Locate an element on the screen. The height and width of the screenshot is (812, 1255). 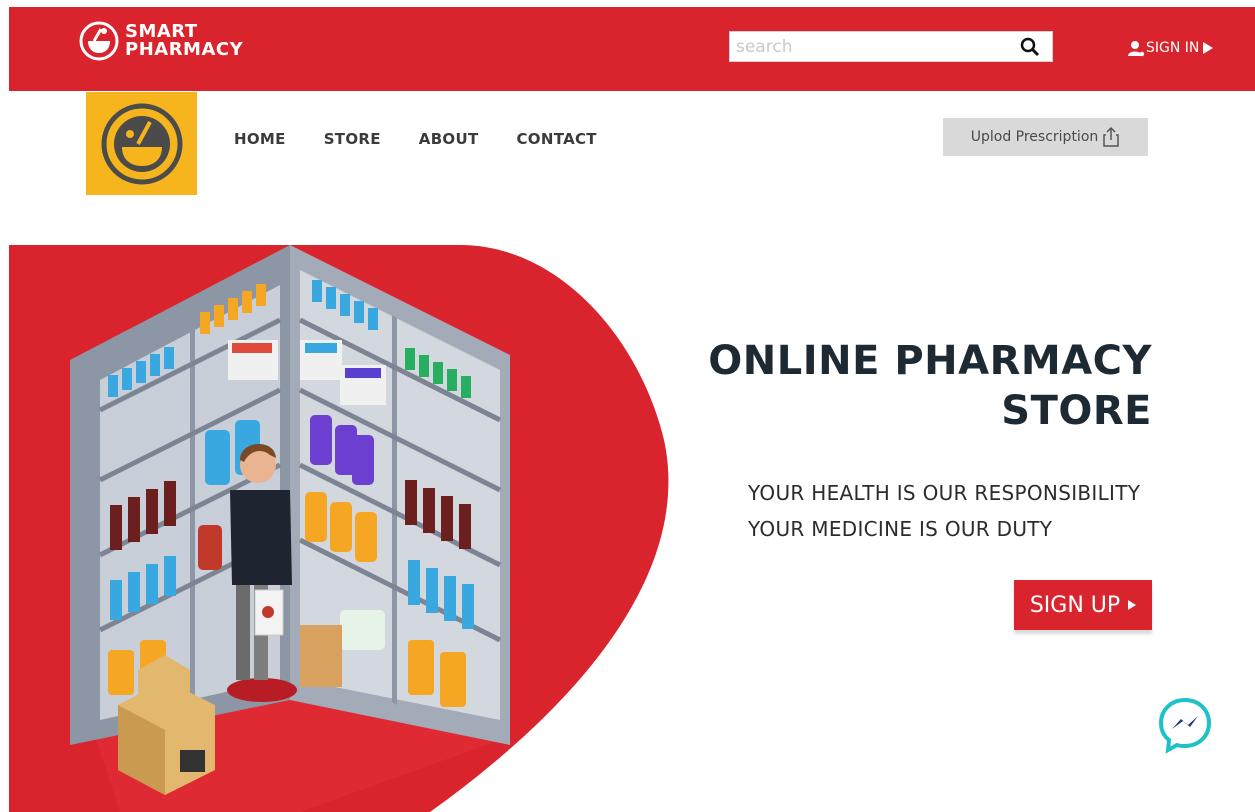
nav-store: STORE is located at coordinates (352, 139).